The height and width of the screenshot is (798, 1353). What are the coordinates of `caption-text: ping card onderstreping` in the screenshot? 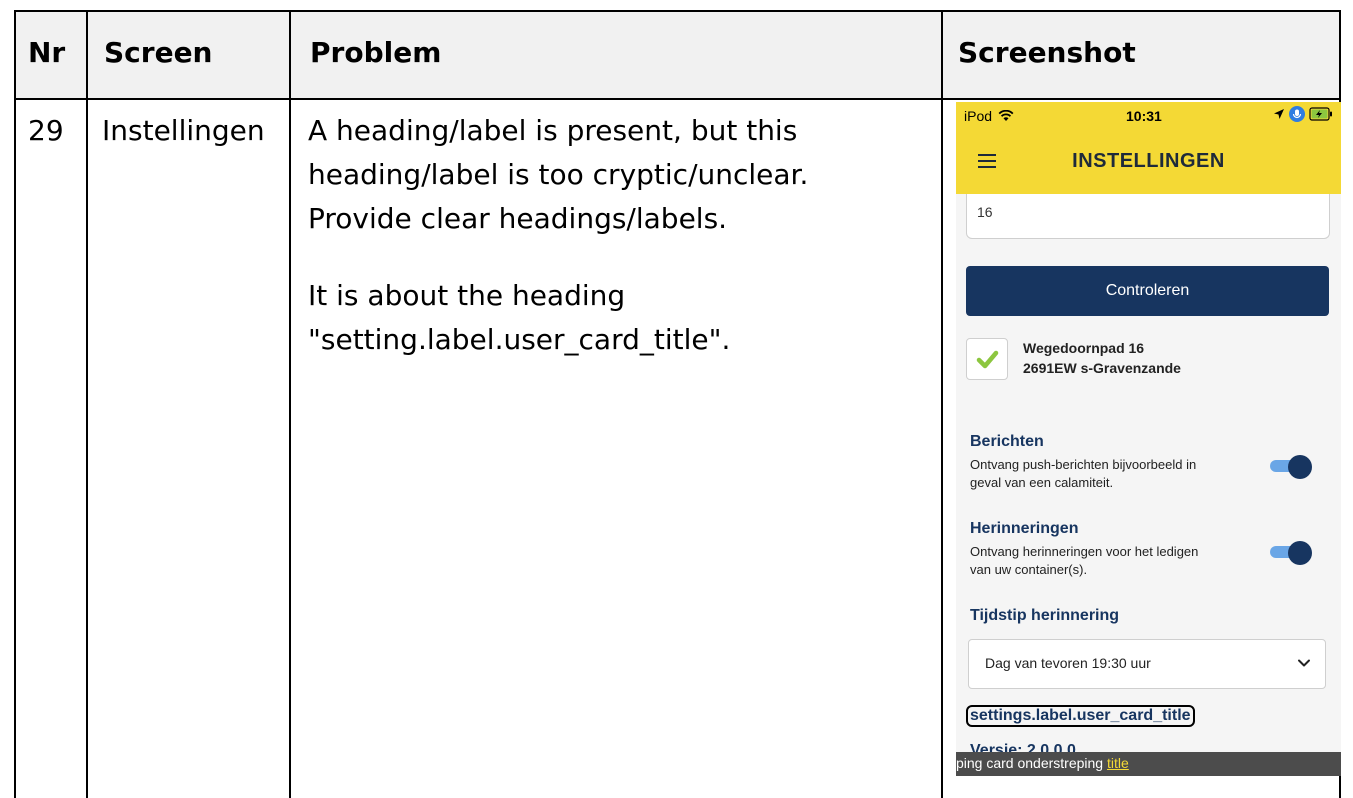 It's located at (1031, 763).